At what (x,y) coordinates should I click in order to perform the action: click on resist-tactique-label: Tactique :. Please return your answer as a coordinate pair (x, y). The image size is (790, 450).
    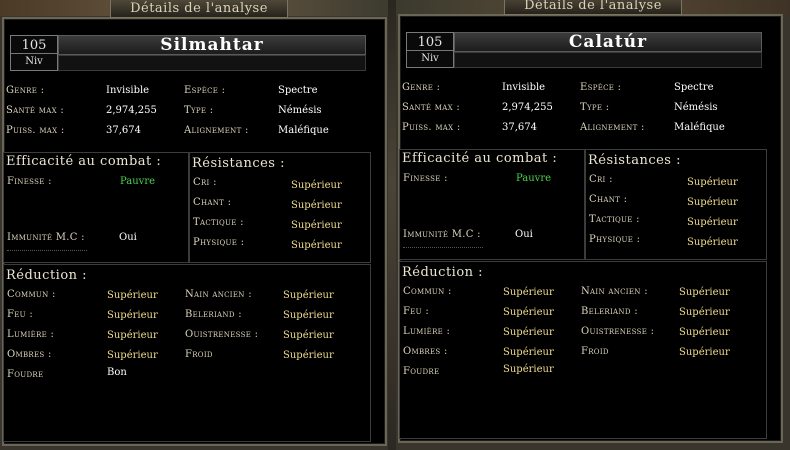
    Looking at the image, I should click on (614, 219).